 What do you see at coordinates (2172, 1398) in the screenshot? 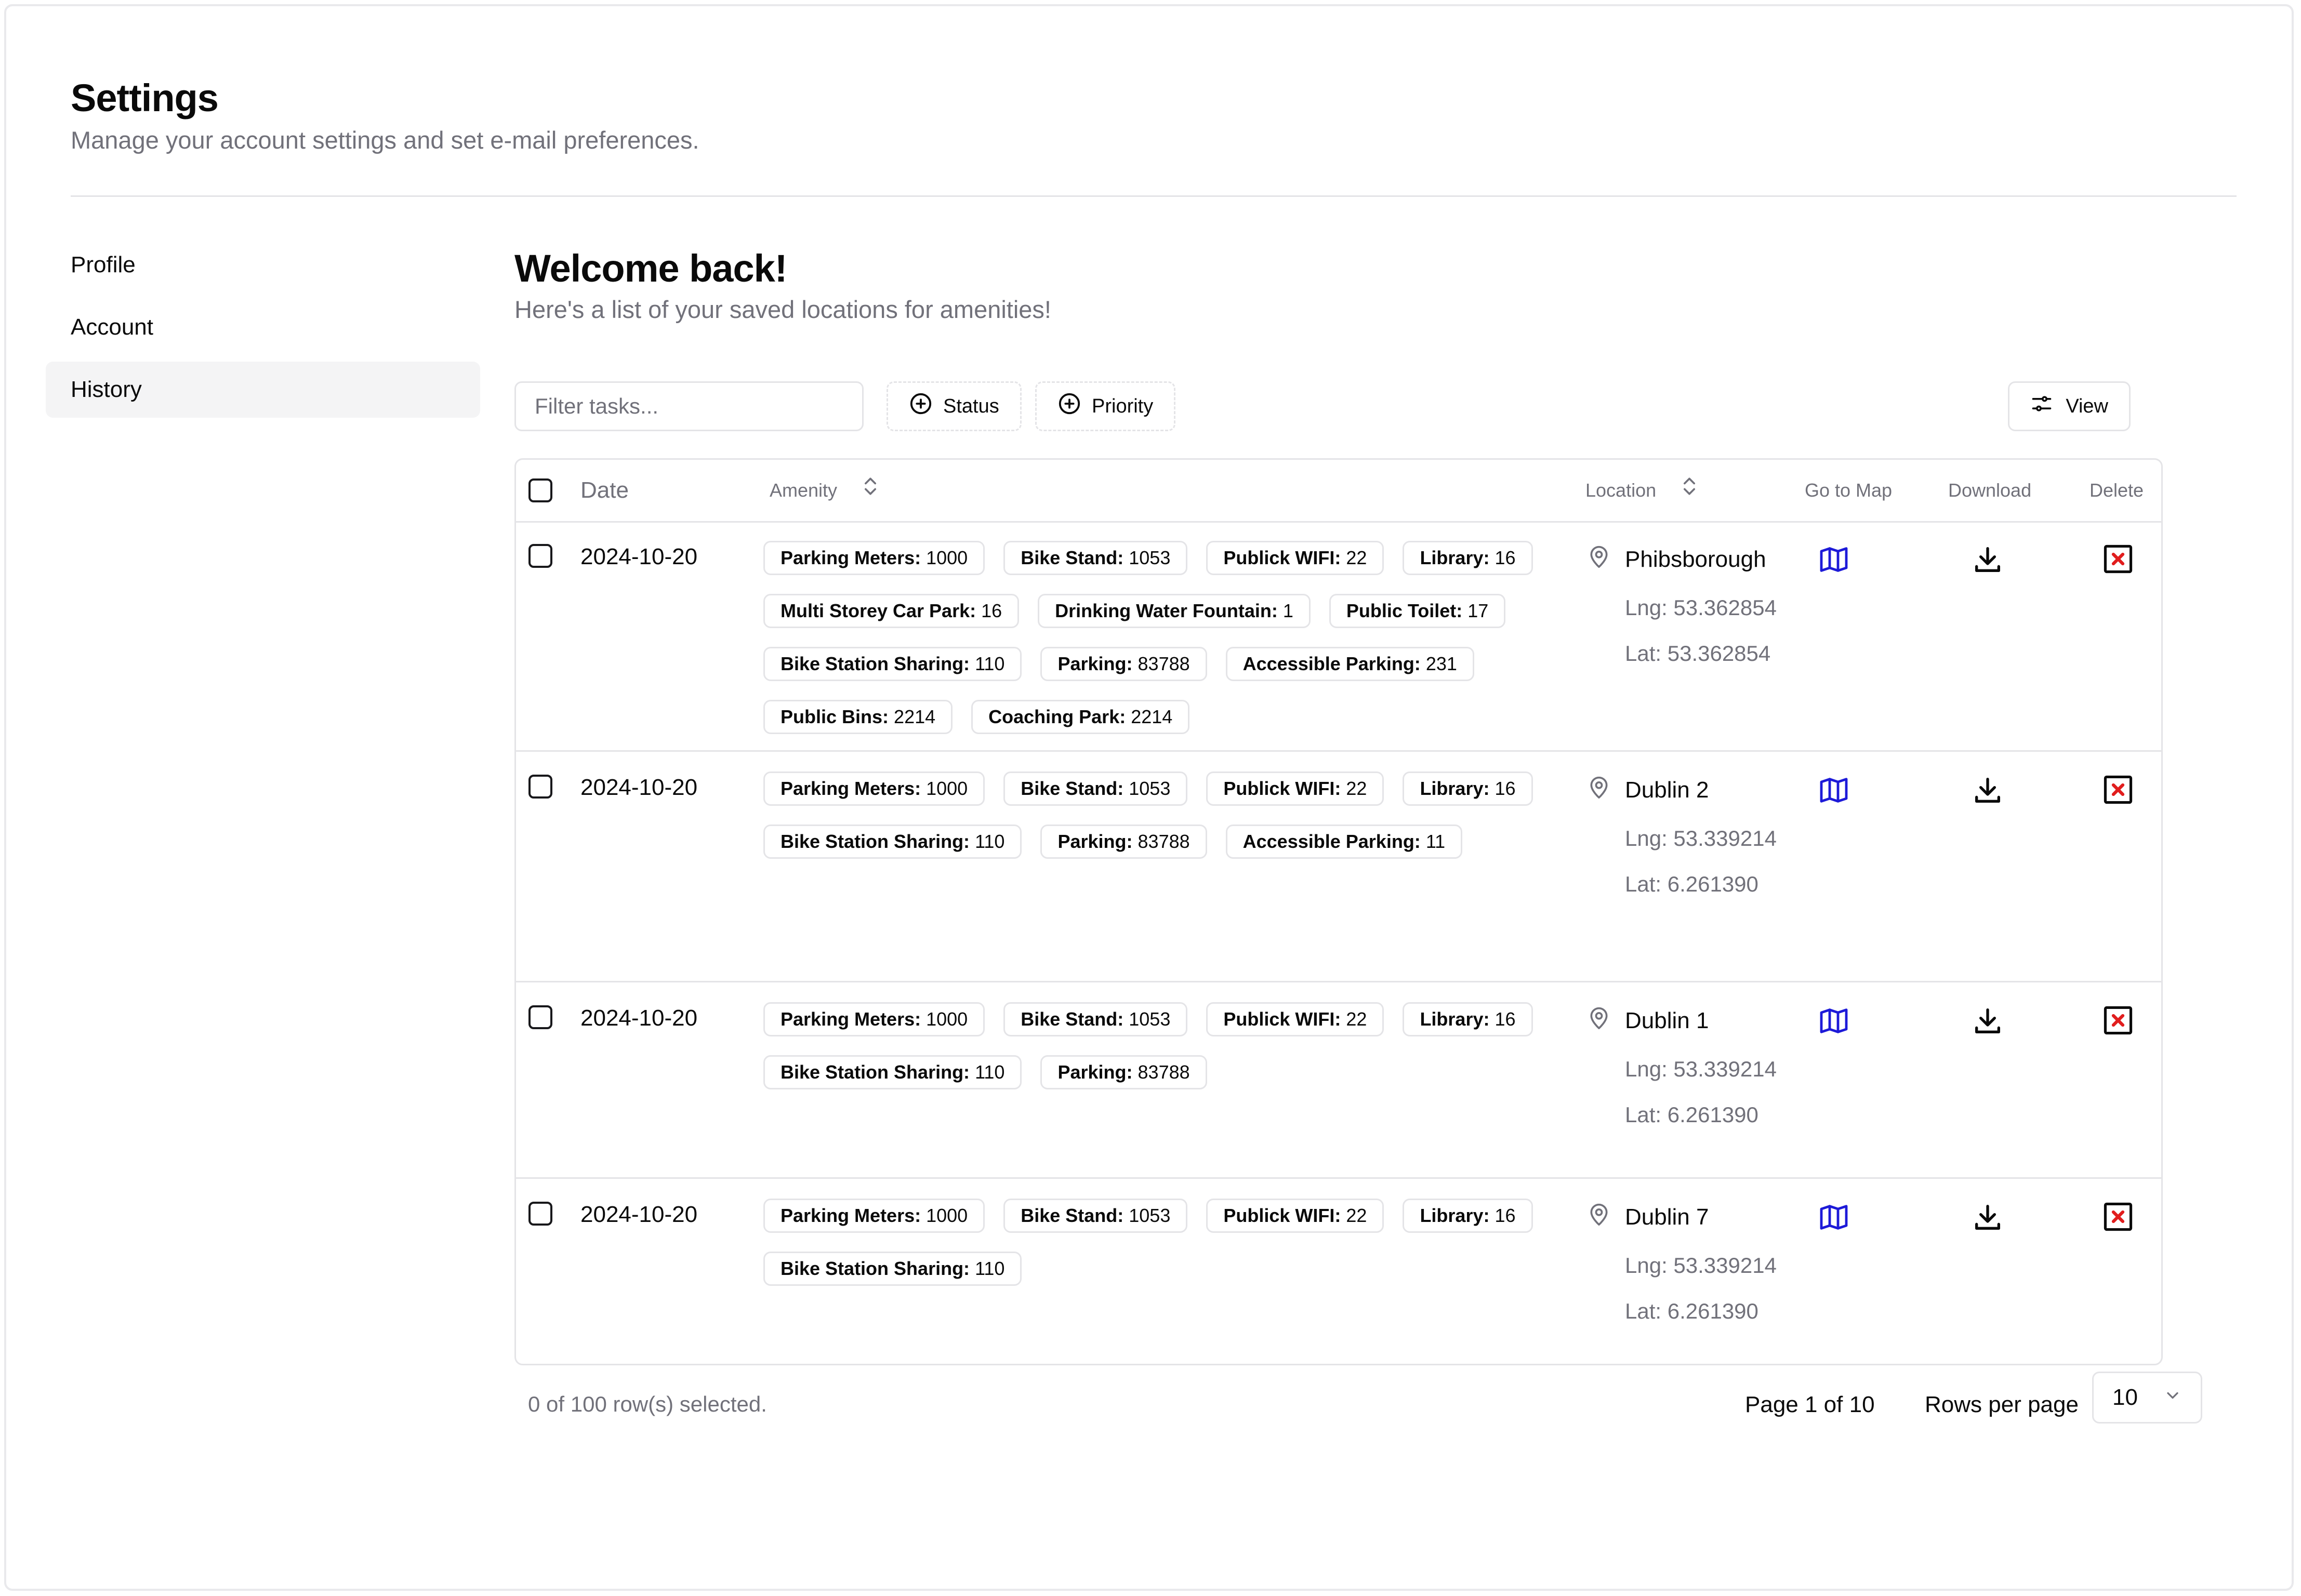
I see `chevron-down-icon` at bounding box center [2172, 1398].